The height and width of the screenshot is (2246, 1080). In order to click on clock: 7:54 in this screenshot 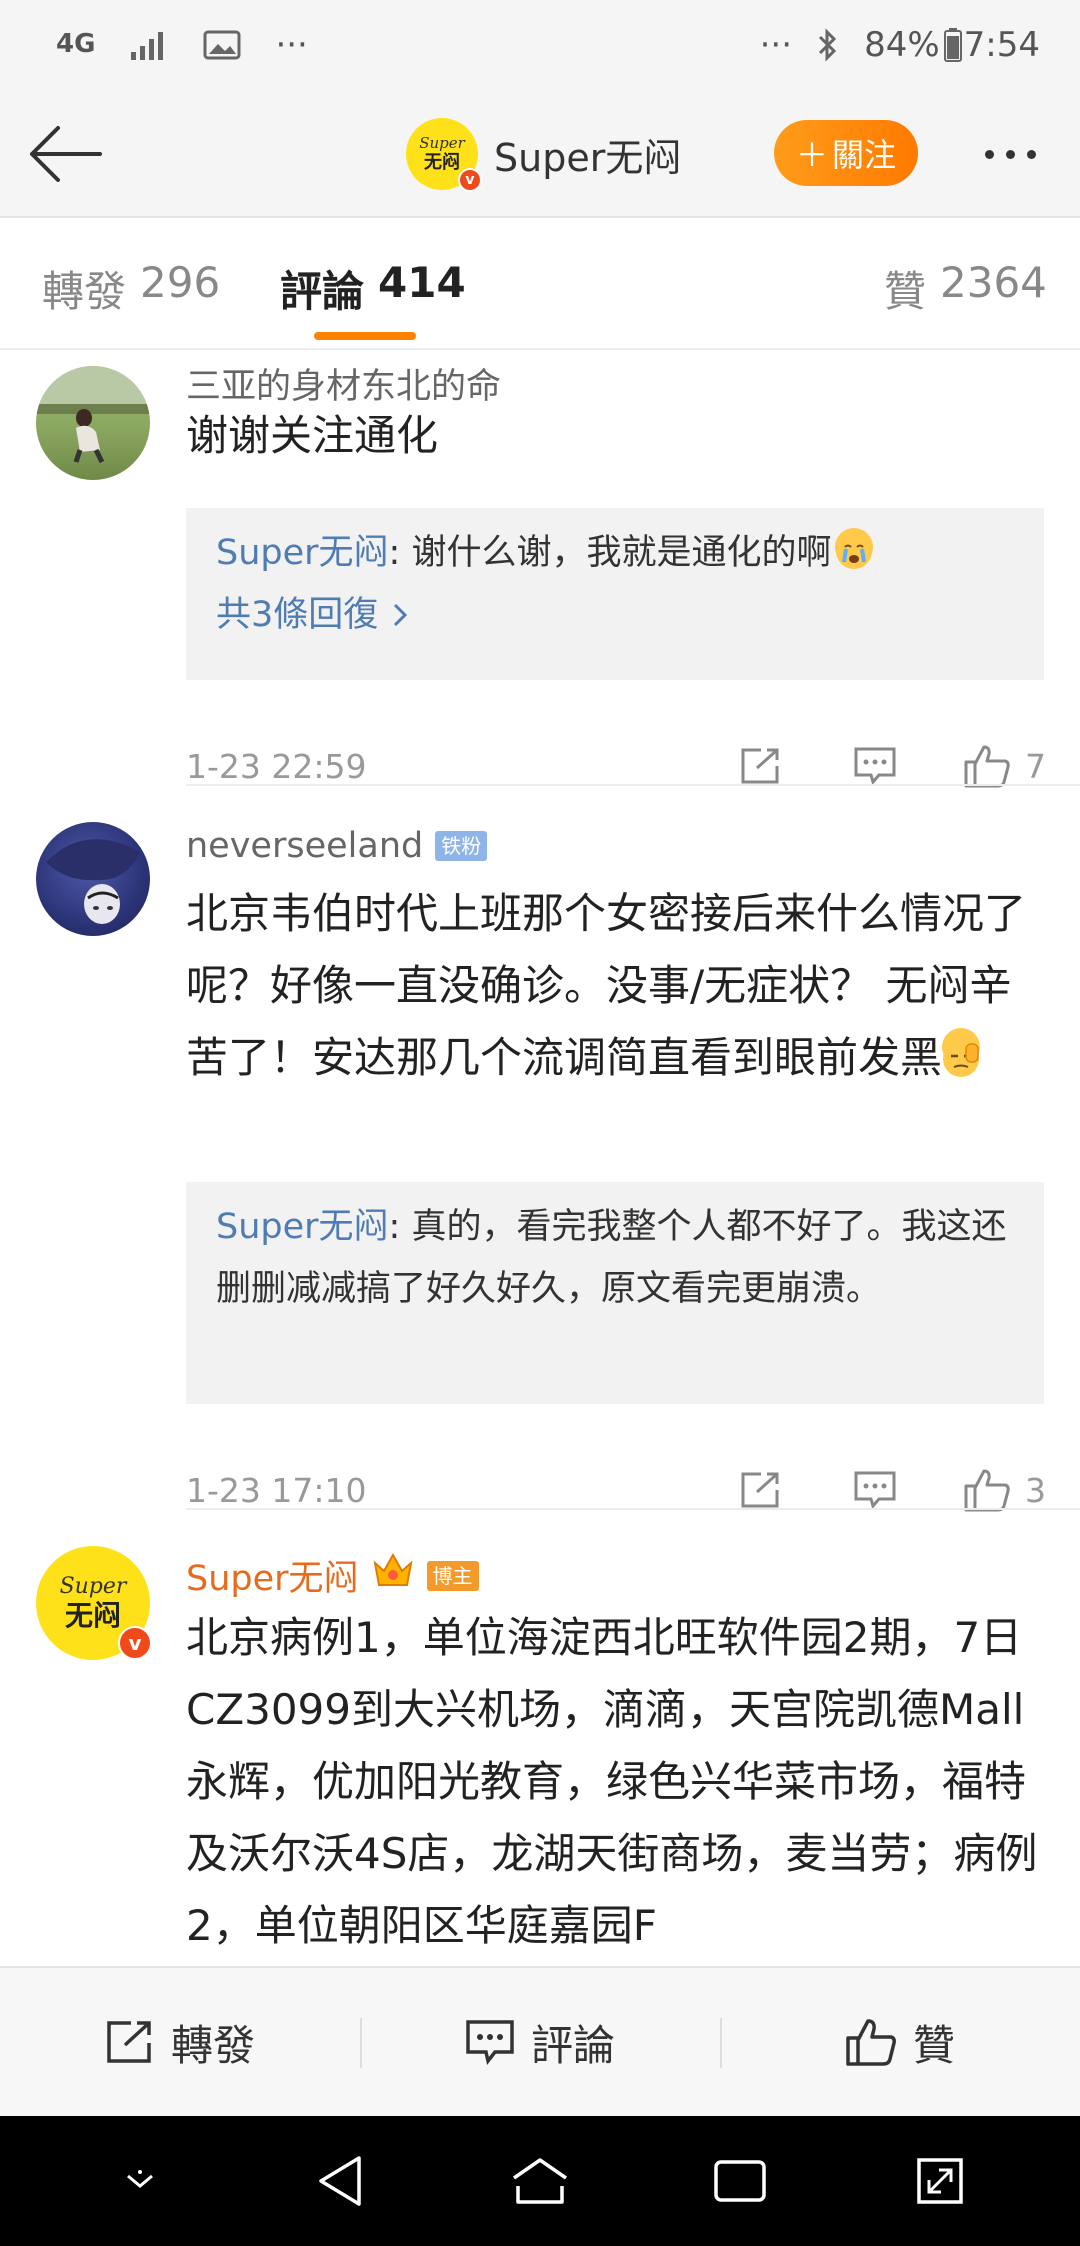, I will do `click(1001, 45)`.